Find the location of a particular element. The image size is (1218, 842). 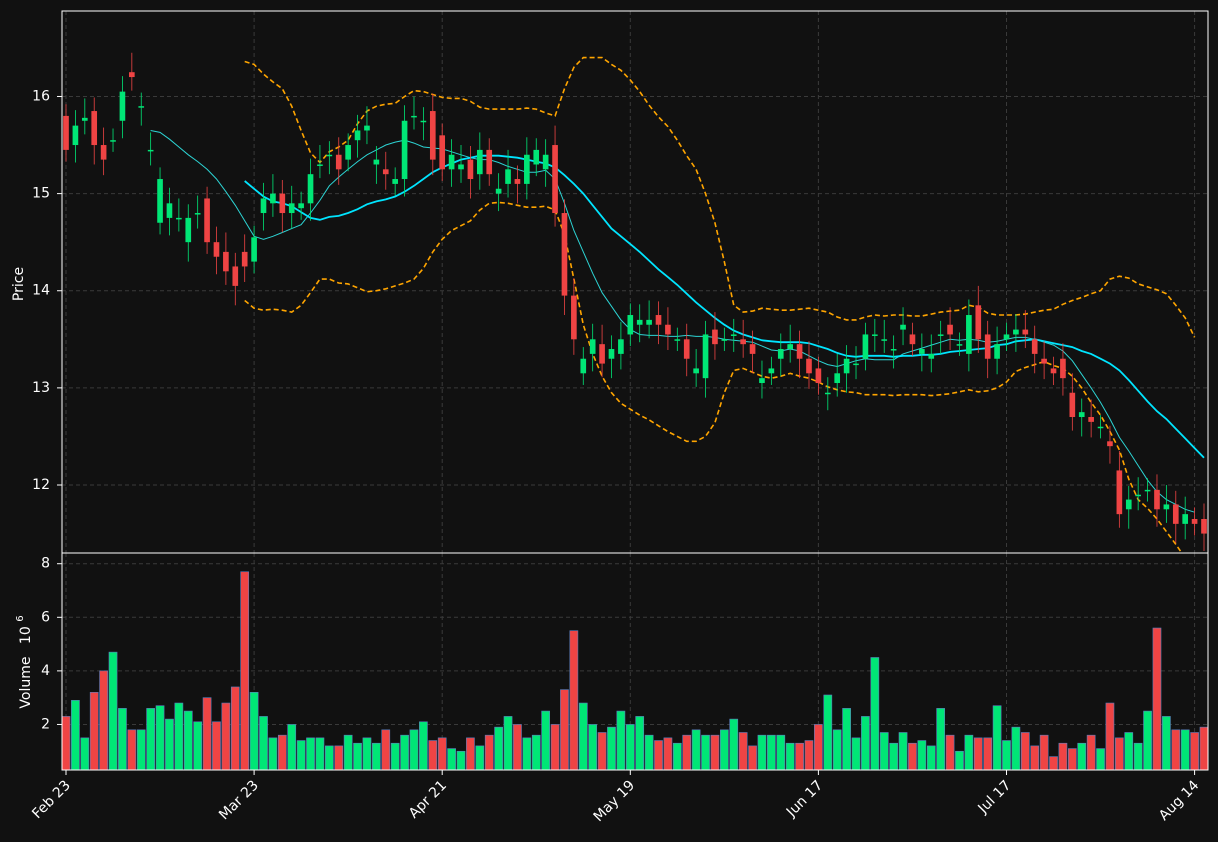

price-tick-label: 12 is located at coordinates (41, 485).